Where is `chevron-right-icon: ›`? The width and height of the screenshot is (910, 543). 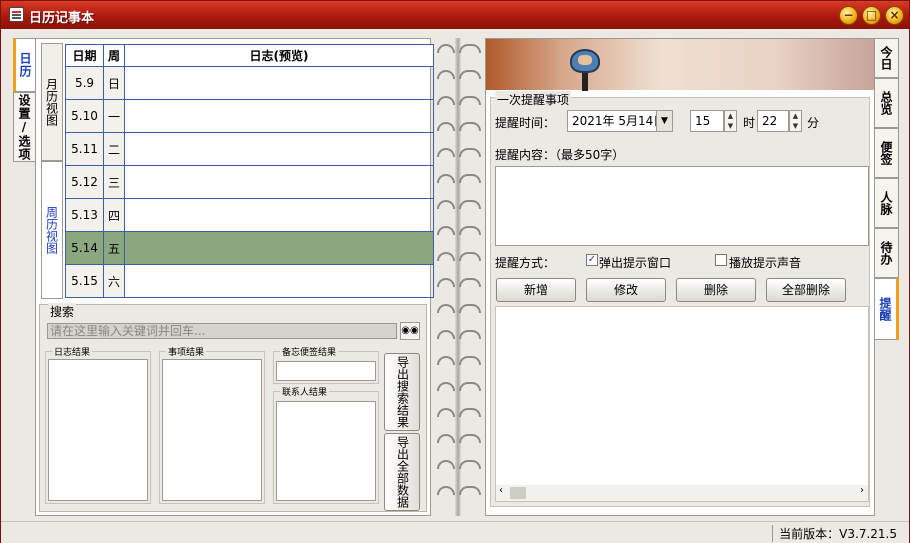 chevron-right-icon: › is located at coordinates (862, 490).